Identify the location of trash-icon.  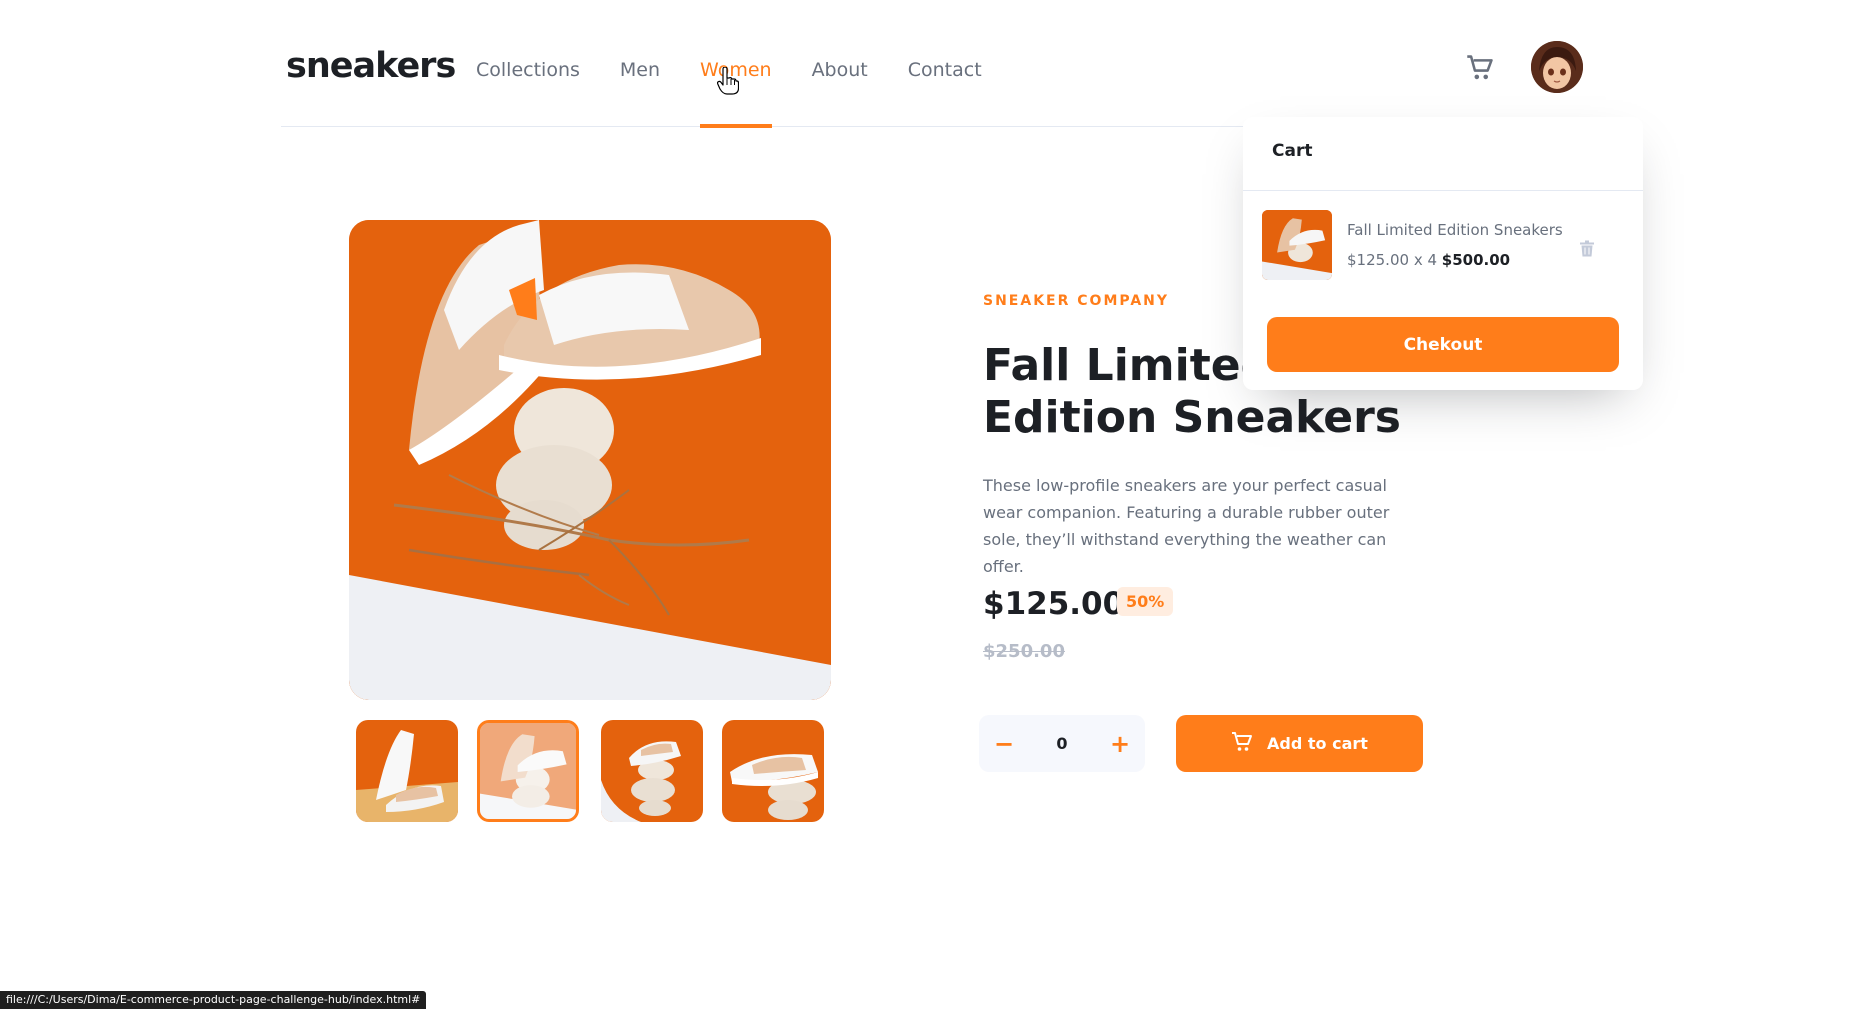
(1587, 248).